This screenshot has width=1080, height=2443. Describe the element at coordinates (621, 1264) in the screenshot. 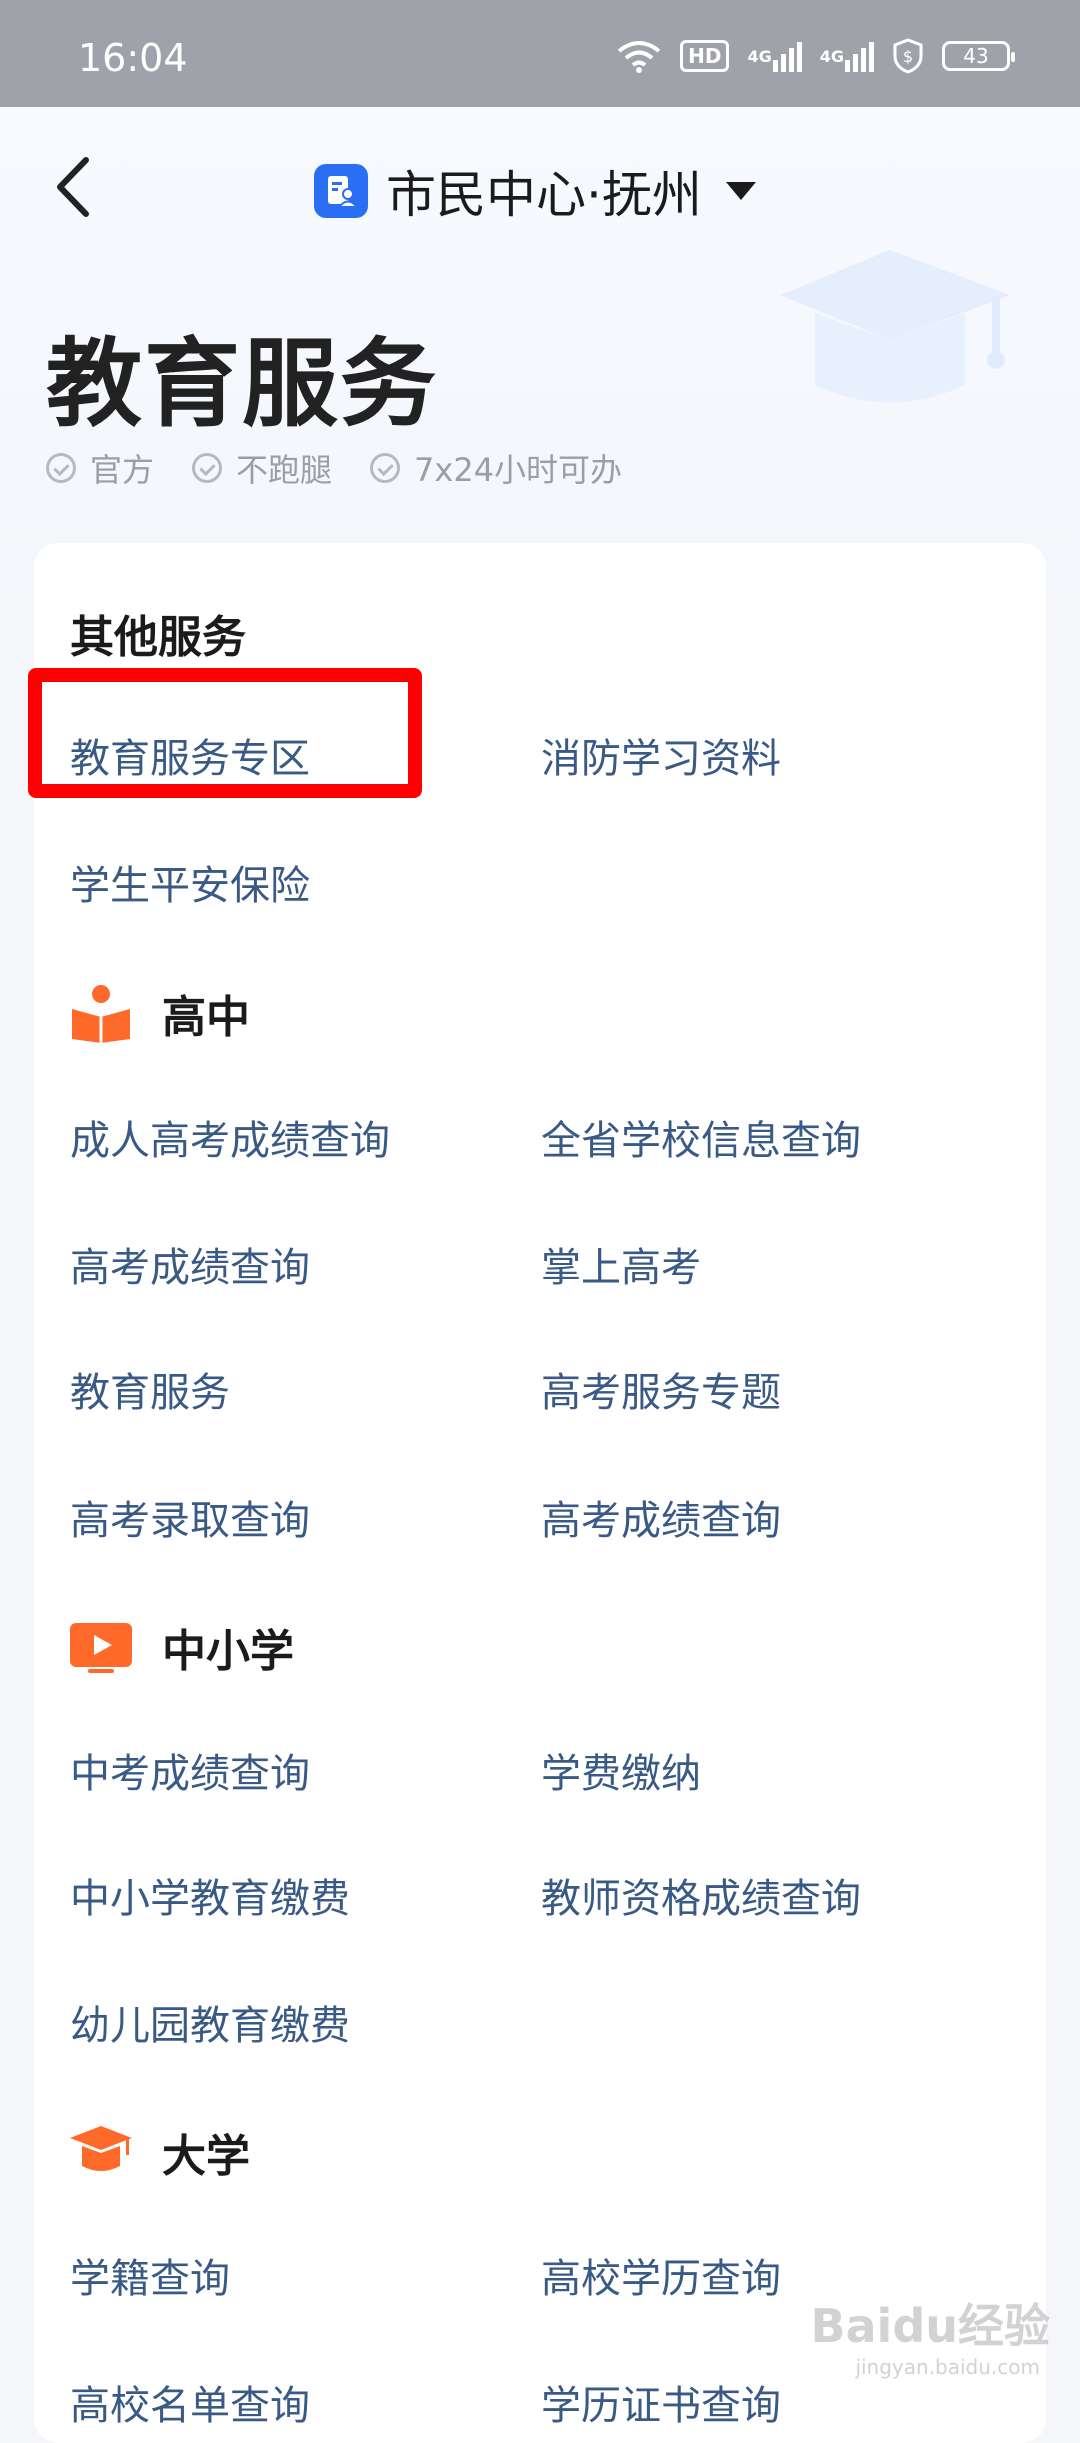

I see `service-link-mobile-gaokao: 掌上高考` at that location.